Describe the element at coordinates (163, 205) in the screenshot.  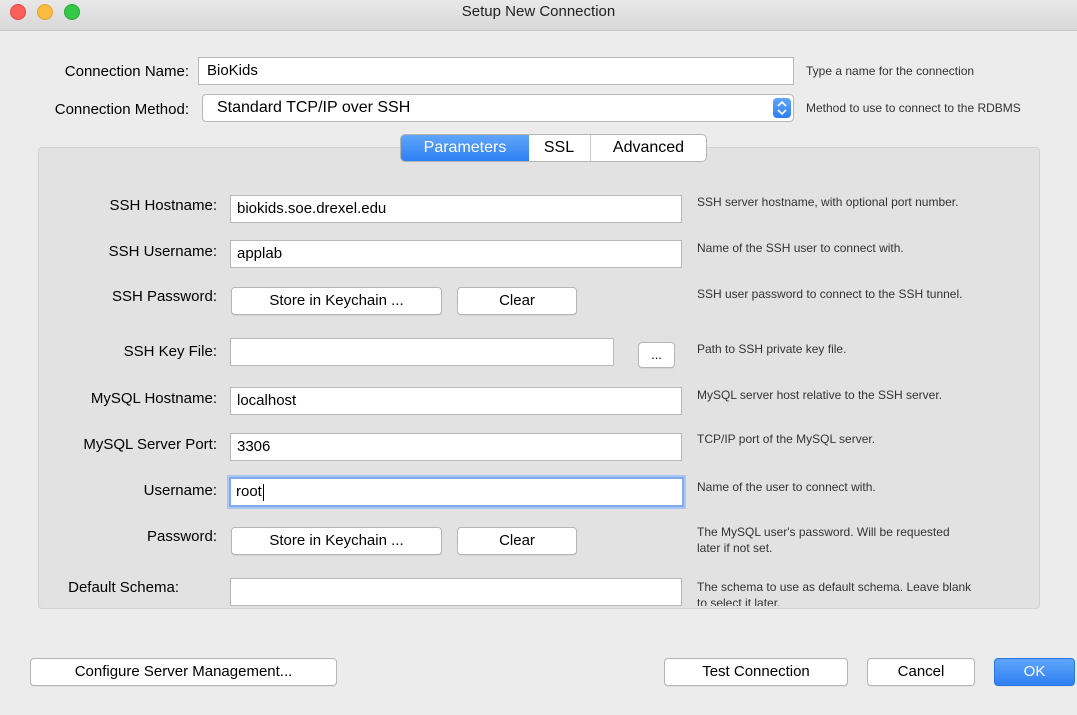
I see `ssh-hostname-label: SSH Hostname:` at that location.